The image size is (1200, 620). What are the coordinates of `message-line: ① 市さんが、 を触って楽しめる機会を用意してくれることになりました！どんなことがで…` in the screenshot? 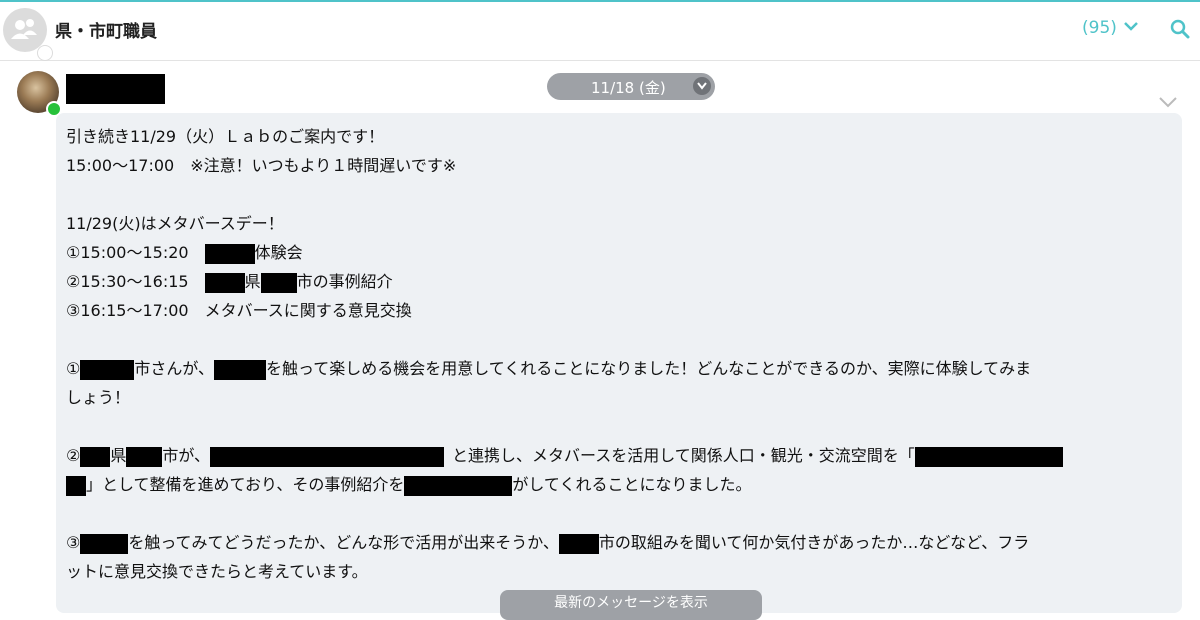 It's located at (549, 369).